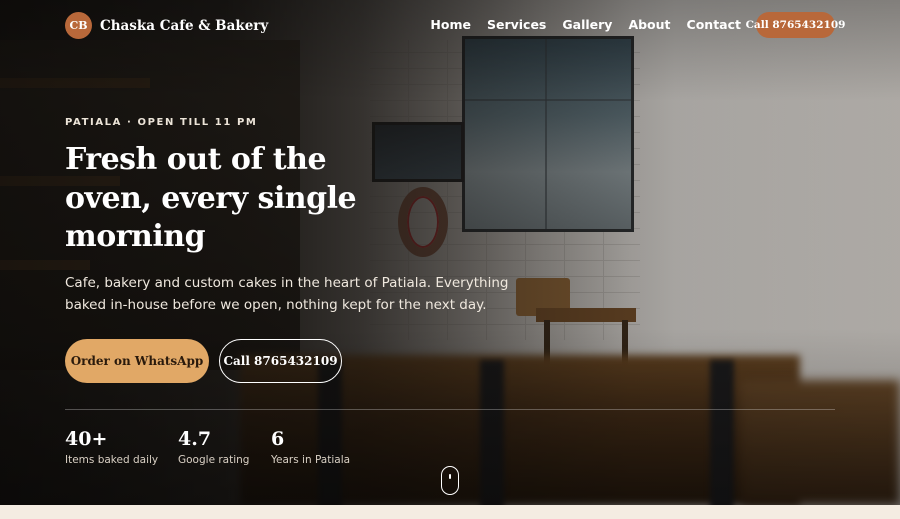 The width and height of the screenshot is (900, 519). I want to click on stat-google-rating: 4.7 Google rating, so click(213, 446).